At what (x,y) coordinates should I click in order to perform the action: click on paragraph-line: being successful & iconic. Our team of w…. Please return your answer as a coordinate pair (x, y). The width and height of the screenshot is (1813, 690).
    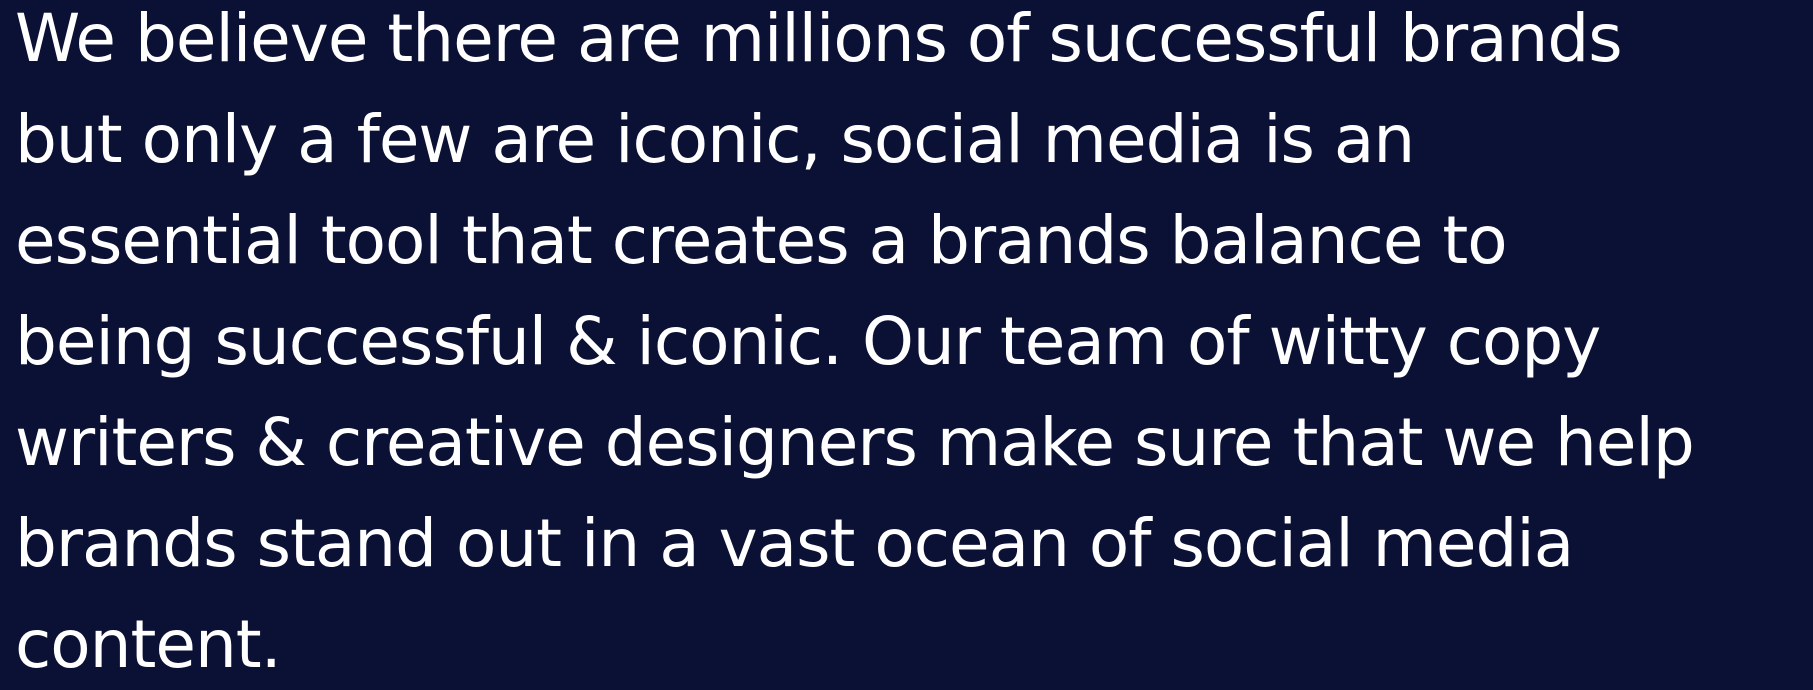
    Looking at the image, I should click on (808, 341).